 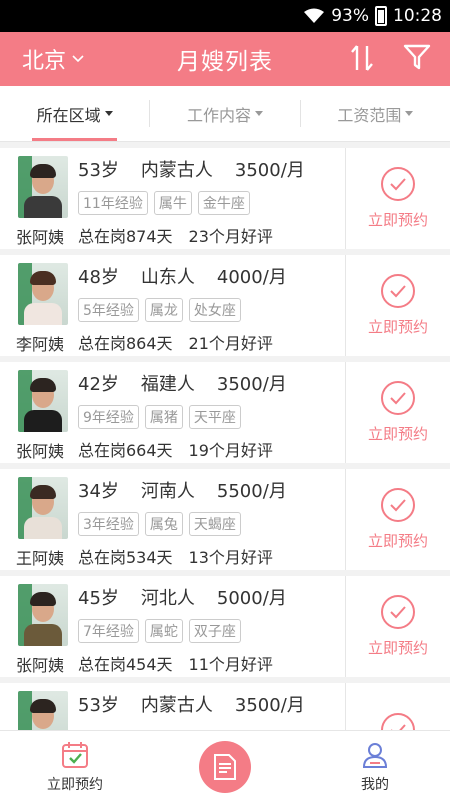 I want to click on city-label: 北京, so click(x=44, y=61).